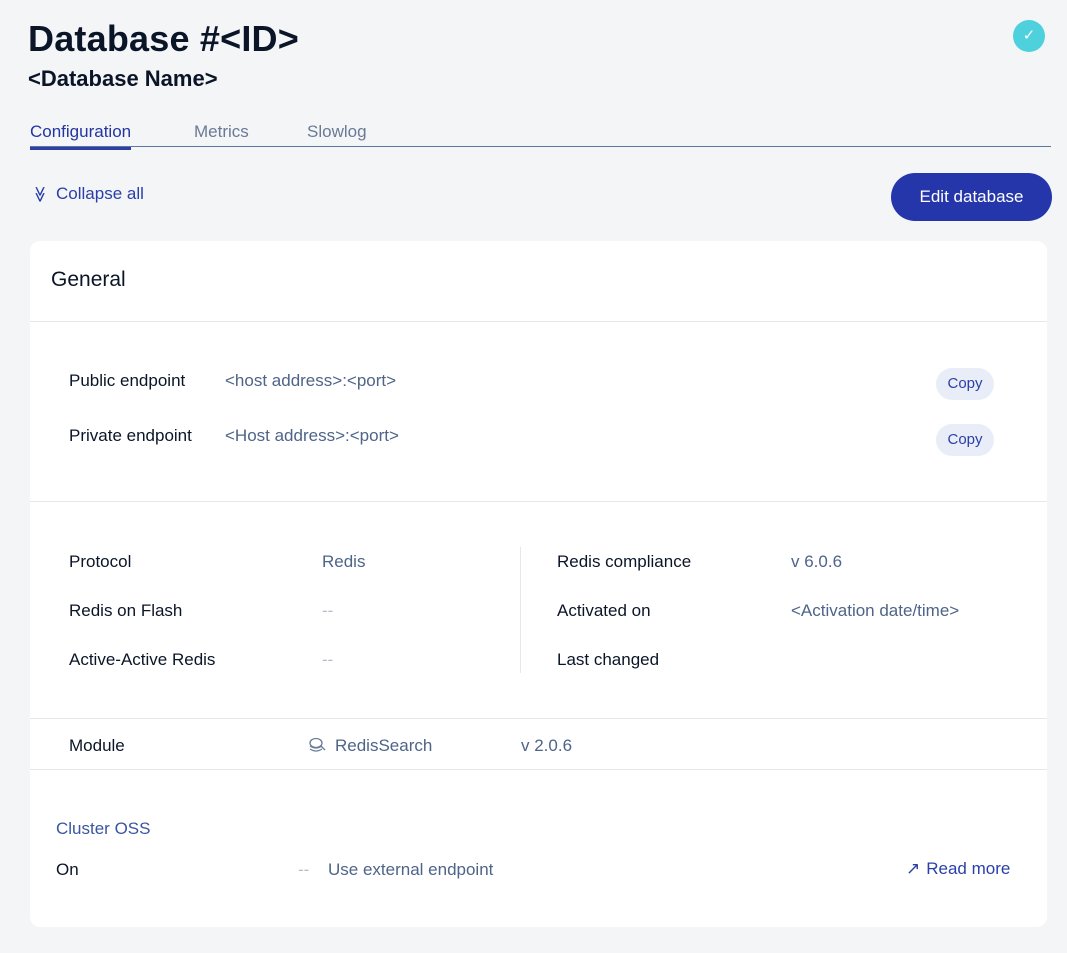  What do you see at coordinates (39, 194) in the screenshot?
I see `chevron-double-down-icon: ≫` at bounding box center [39, 194].